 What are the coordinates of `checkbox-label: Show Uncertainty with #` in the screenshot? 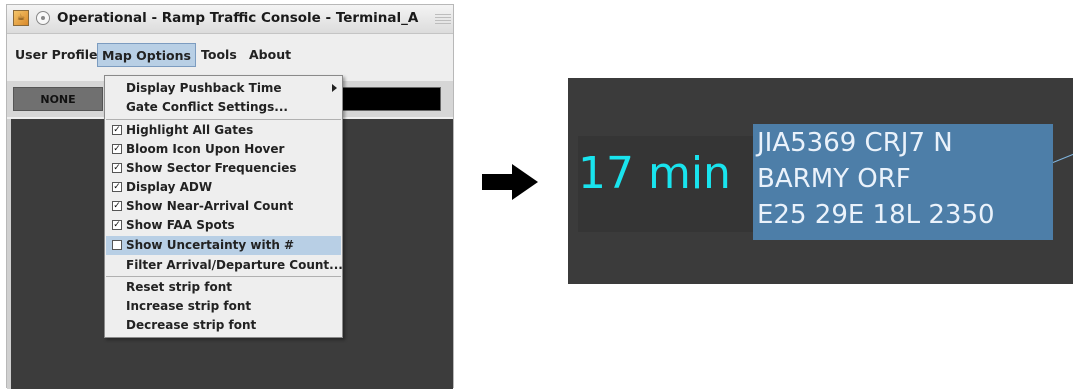 It's located at (210, 245).